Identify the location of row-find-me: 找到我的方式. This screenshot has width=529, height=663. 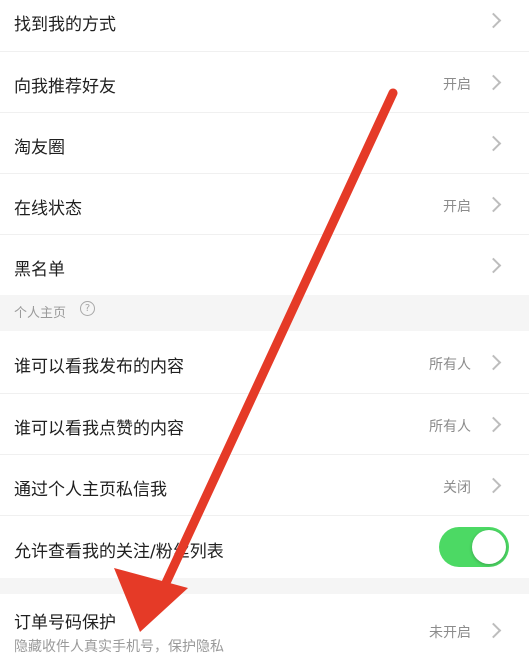
(264, 26).